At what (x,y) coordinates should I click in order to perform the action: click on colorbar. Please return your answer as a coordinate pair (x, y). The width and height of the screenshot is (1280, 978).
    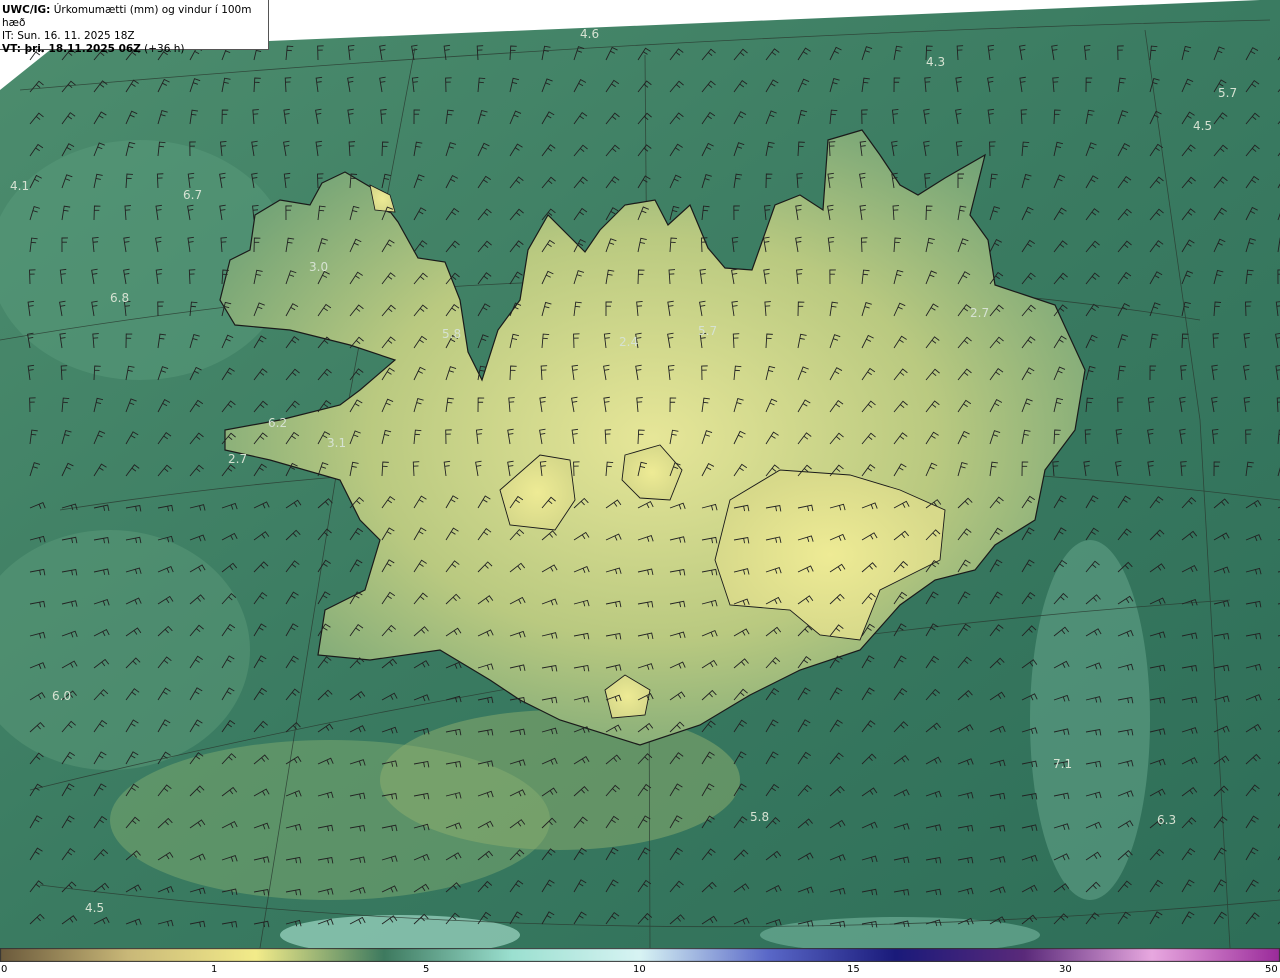
    Looking at the image, I should click on (640, 955).